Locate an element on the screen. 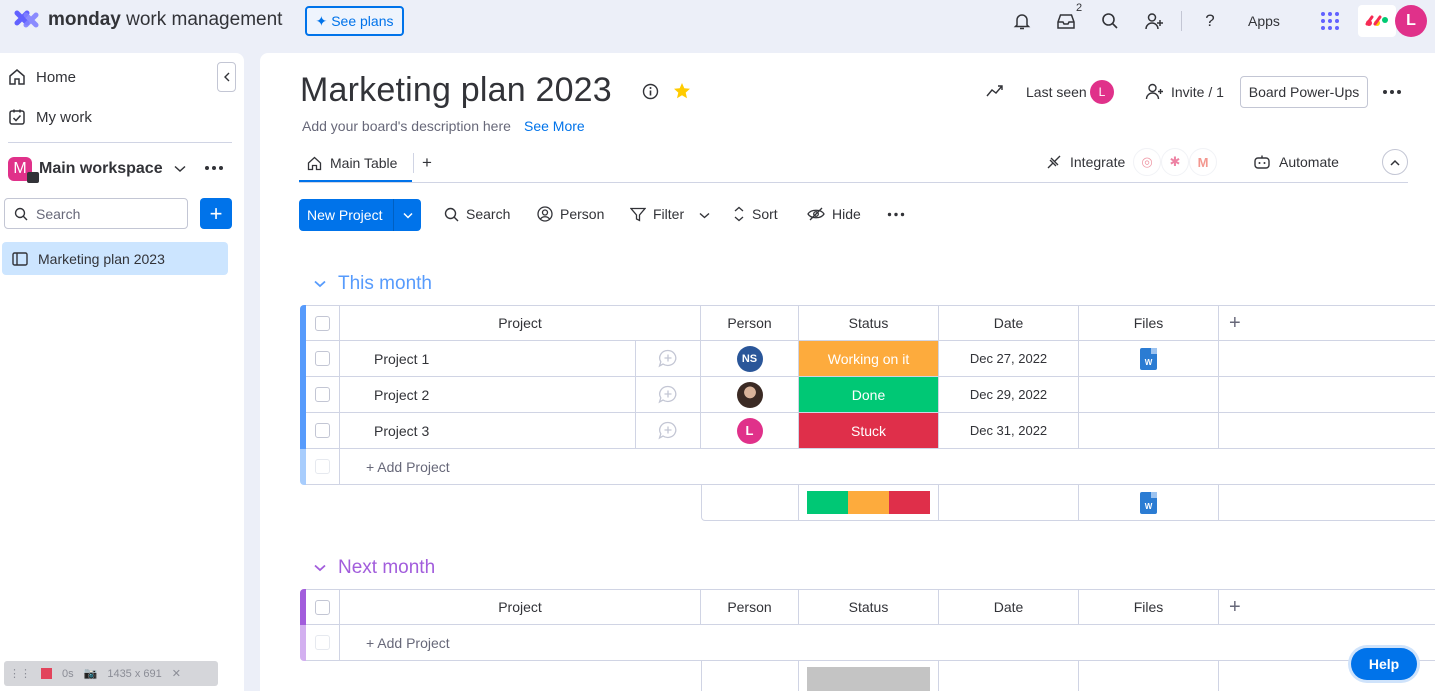 The width and height of the screenshot is (1435, 691). notifications-bell-icon is located at coordinates (1022, 21).